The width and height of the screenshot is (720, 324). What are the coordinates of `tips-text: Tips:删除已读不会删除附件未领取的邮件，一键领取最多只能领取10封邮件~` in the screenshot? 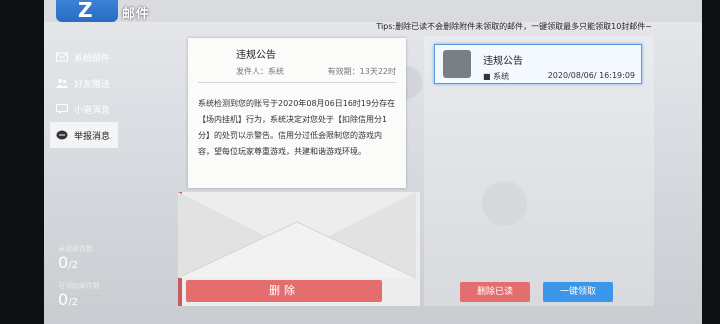 It's located at (514, 26).